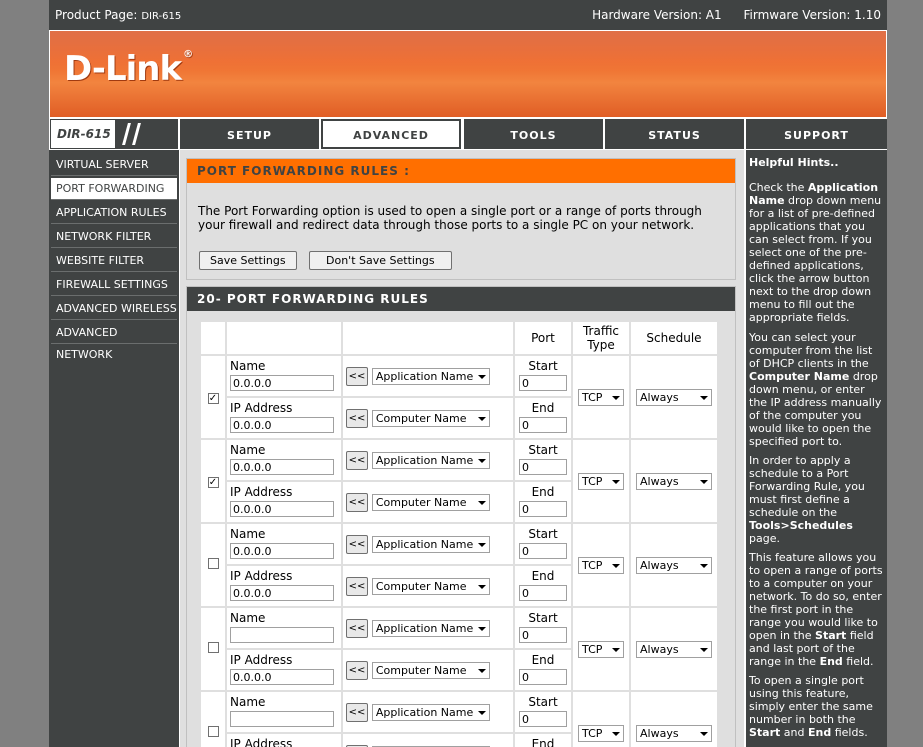  What do you see at coordinates (459, 481) in the screenshot?
I see `rule-row: ✓ Name << Application Name Start TCP Always` at bounding box center [459, 481].